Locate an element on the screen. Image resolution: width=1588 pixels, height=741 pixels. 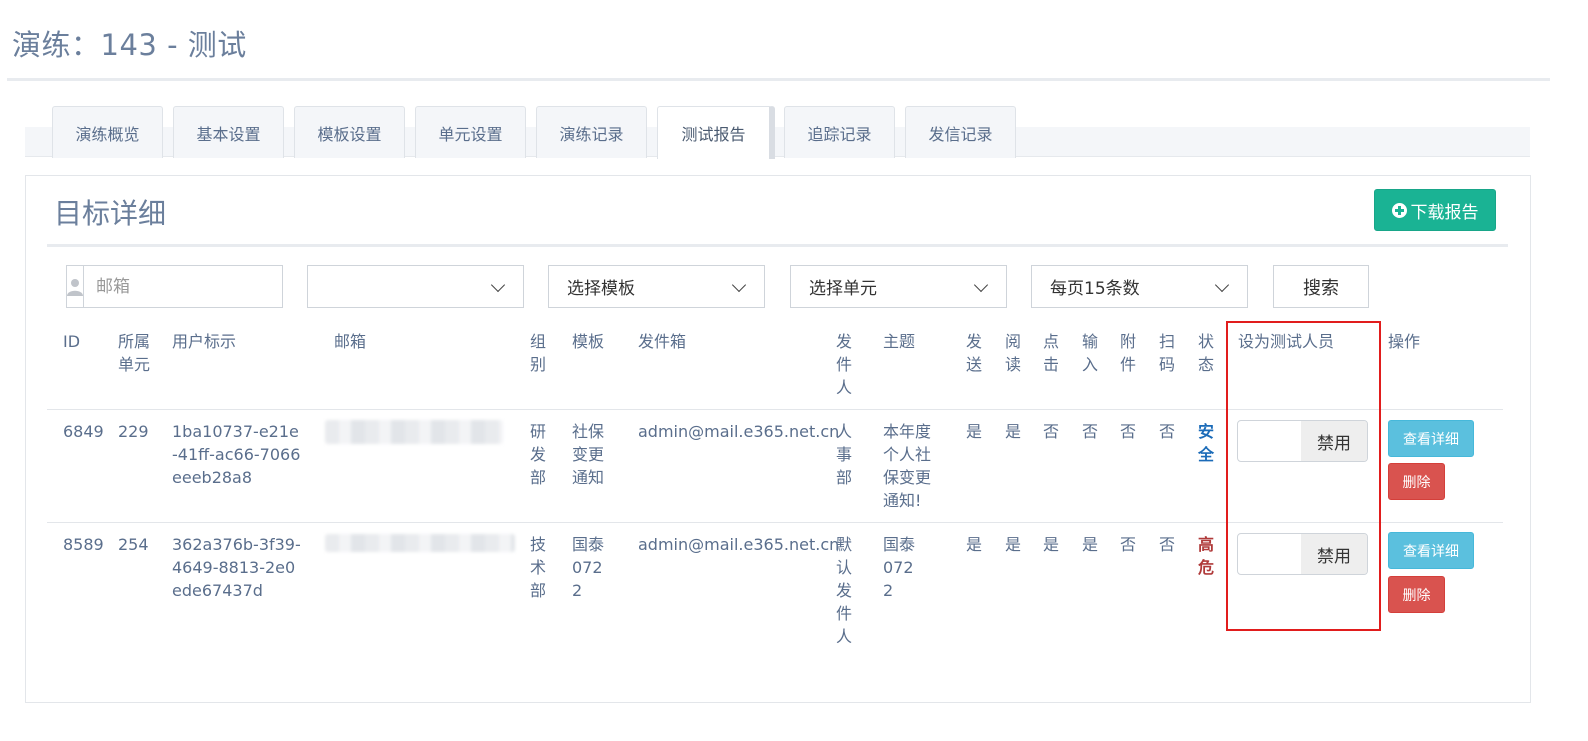
panel-title: 目标详细 is located at coordinates (110, 213).